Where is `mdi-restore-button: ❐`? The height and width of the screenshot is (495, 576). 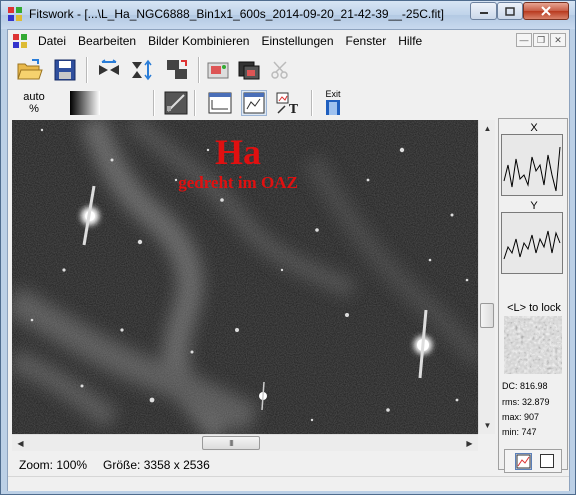
mdi-restore-button: ❐ is located at coordinates (541, 40).